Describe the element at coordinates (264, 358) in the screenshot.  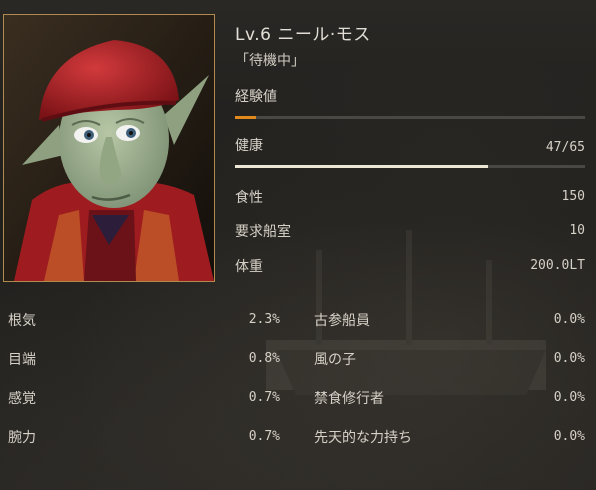
I see `skill-value: 0.8%` at that location.